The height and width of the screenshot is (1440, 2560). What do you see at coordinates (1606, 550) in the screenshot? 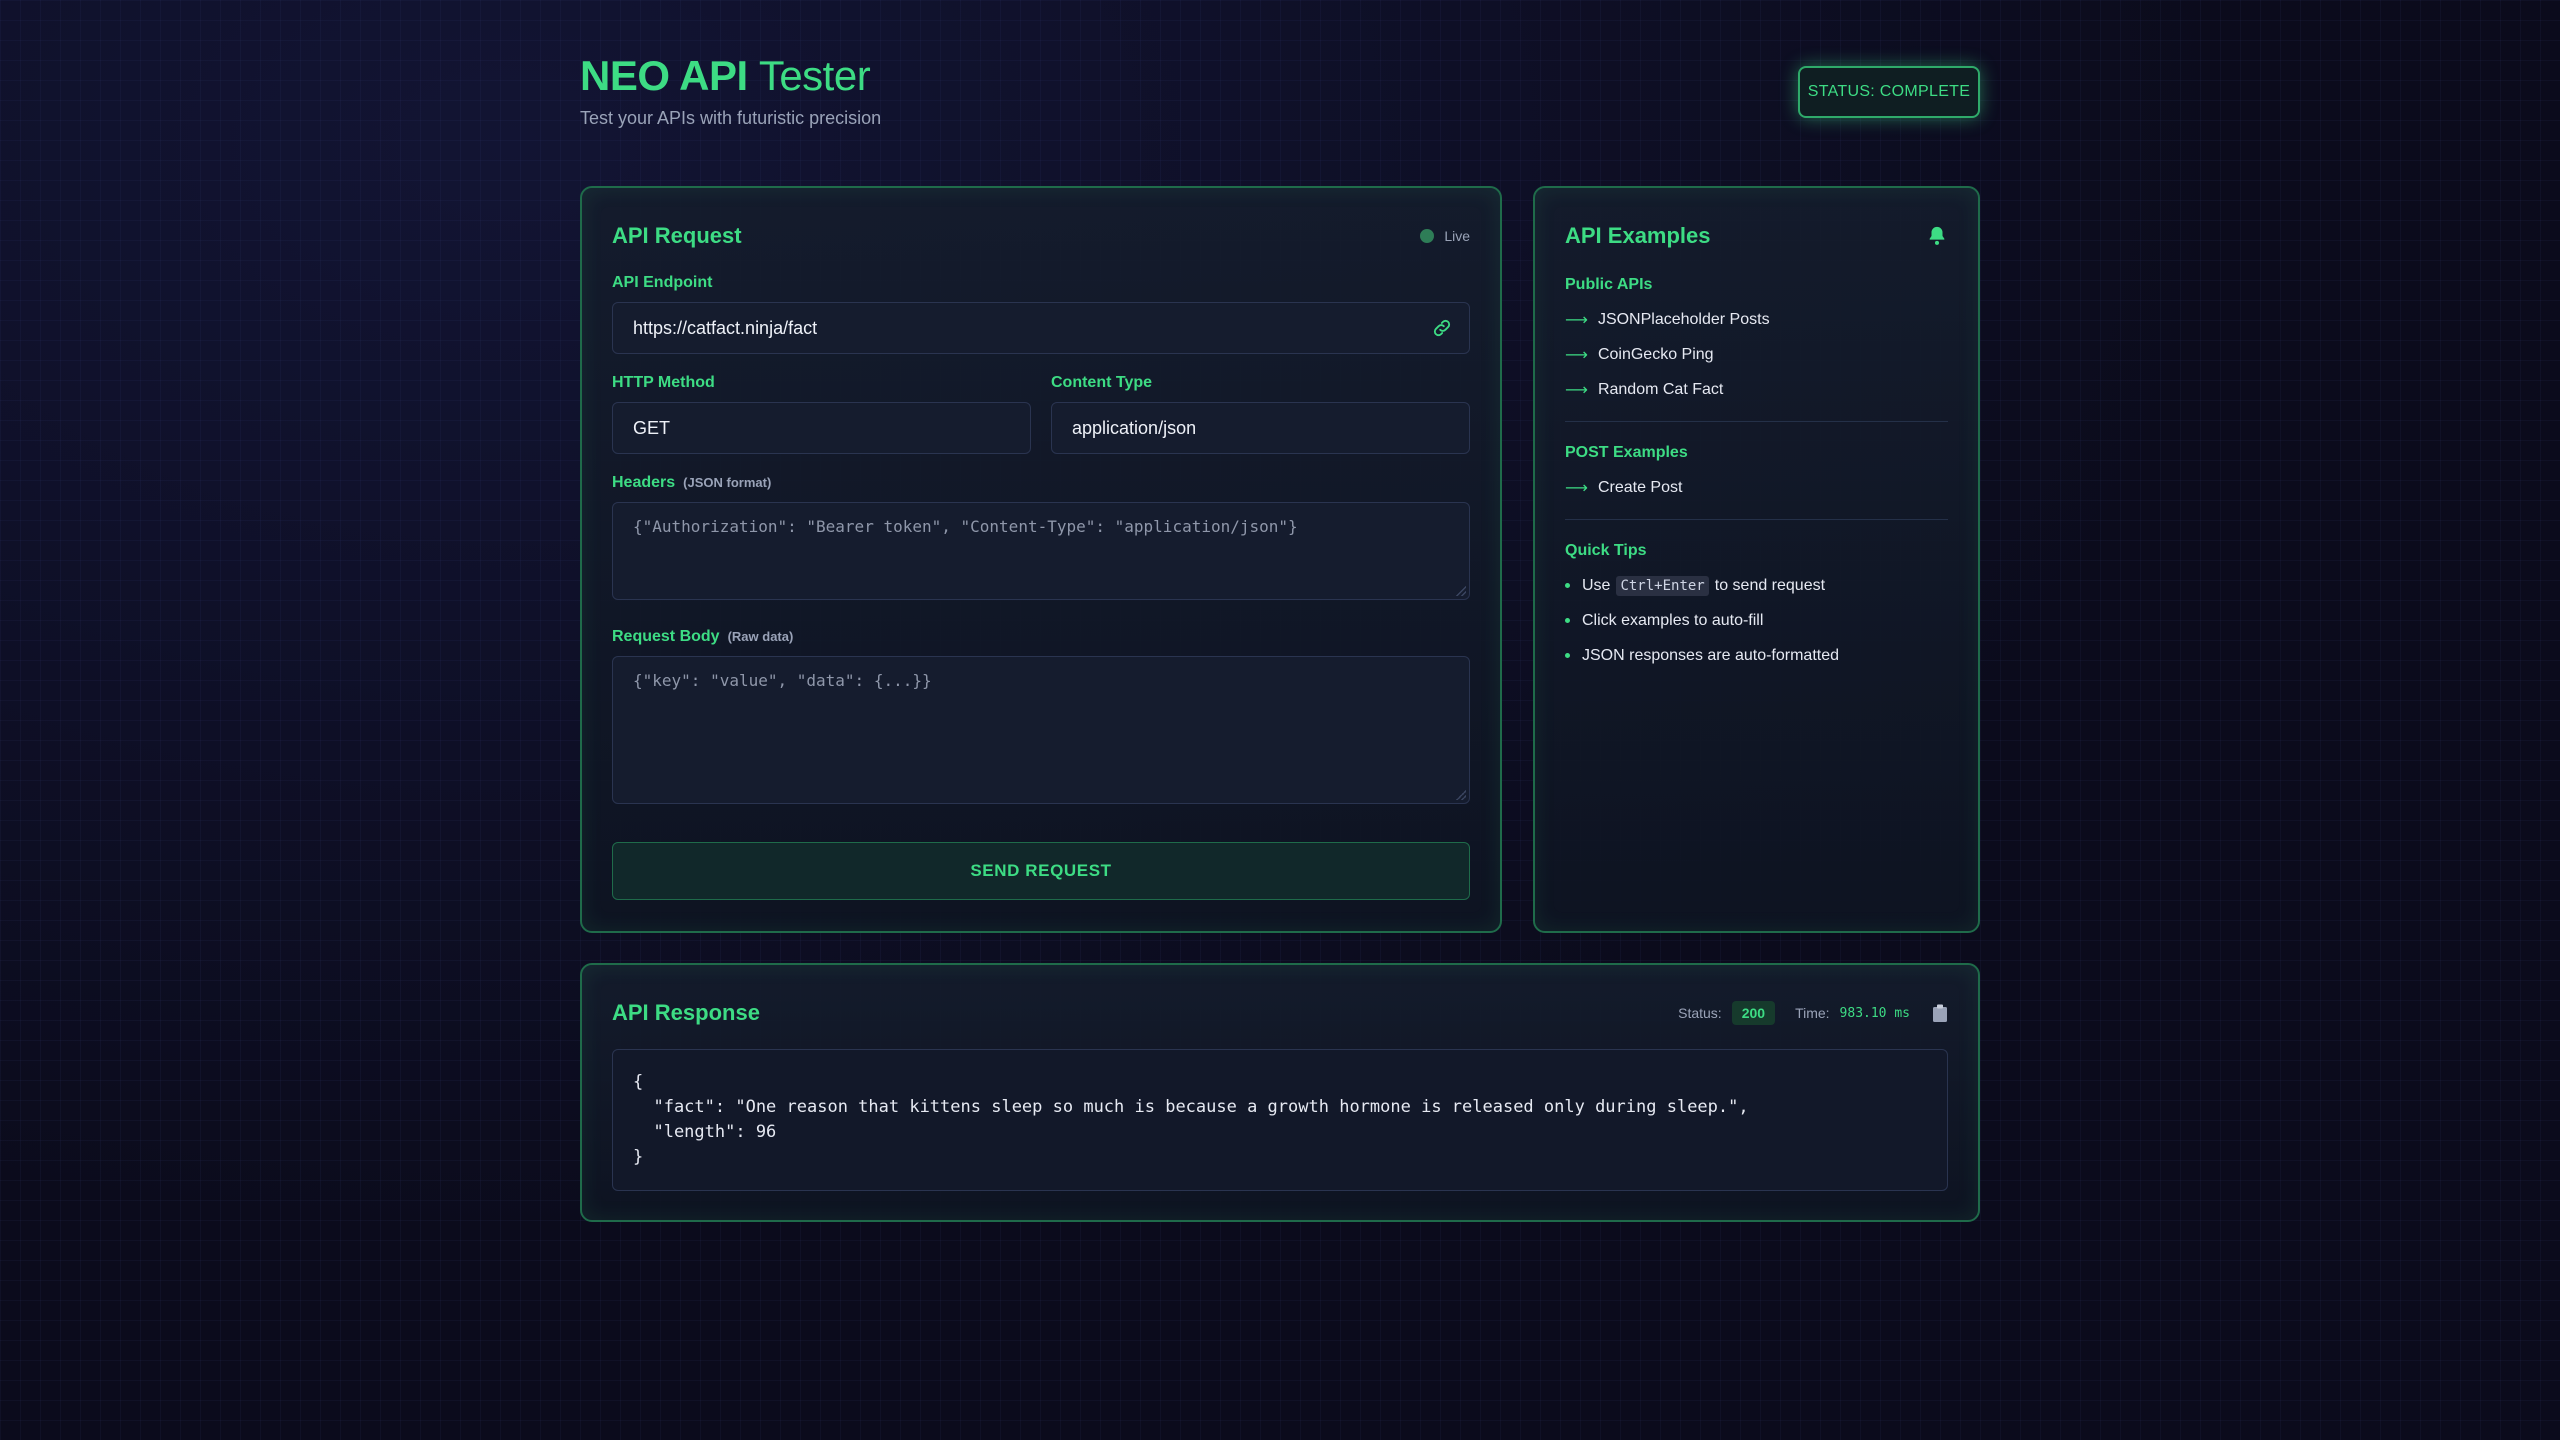
I see `quick-tips-heading: Quick Tips` at bounding box center [1606, 550].